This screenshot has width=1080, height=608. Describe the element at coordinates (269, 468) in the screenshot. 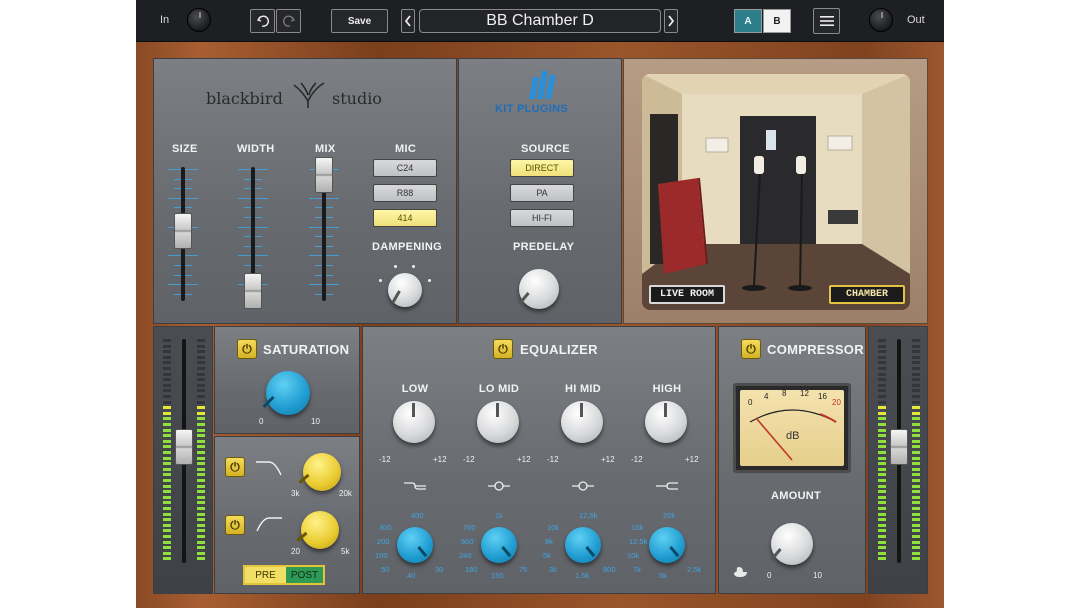

I see `highcut-curve-icon` at that location.